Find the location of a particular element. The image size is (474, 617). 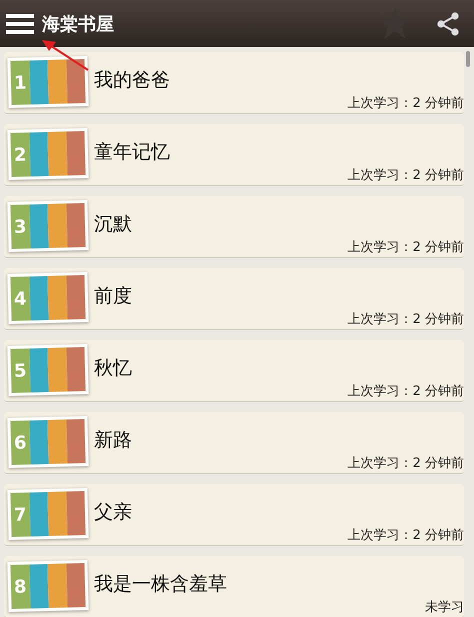

lesson-number: 3 is located at coordinates (20, 227).